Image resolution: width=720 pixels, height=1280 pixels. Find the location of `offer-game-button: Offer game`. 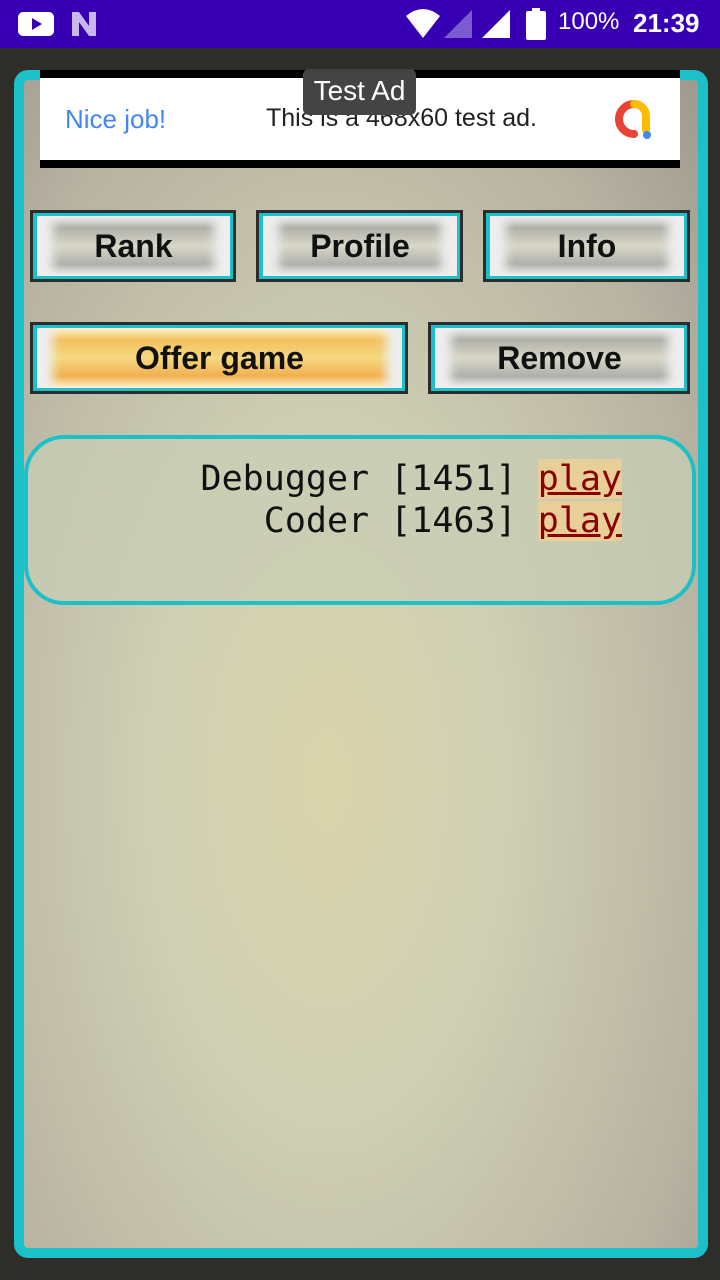

offer-game-button: Offer game is located at coordinates (219, 358).